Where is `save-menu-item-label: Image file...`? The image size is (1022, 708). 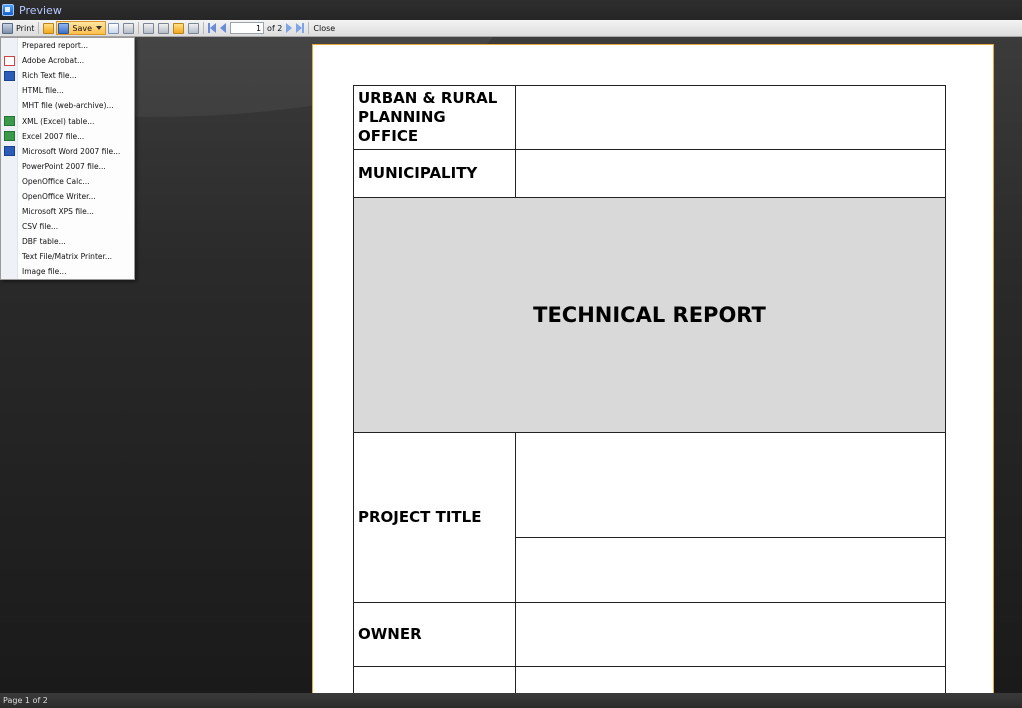
save-menu-item-label: Image file... is located at coordinates (44, 272).